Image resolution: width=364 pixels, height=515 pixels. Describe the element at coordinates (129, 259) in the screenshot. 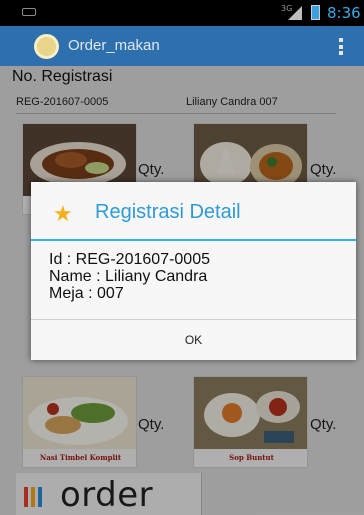

I see `dialog-line-id: Id : REG-201607-0005` at that location.